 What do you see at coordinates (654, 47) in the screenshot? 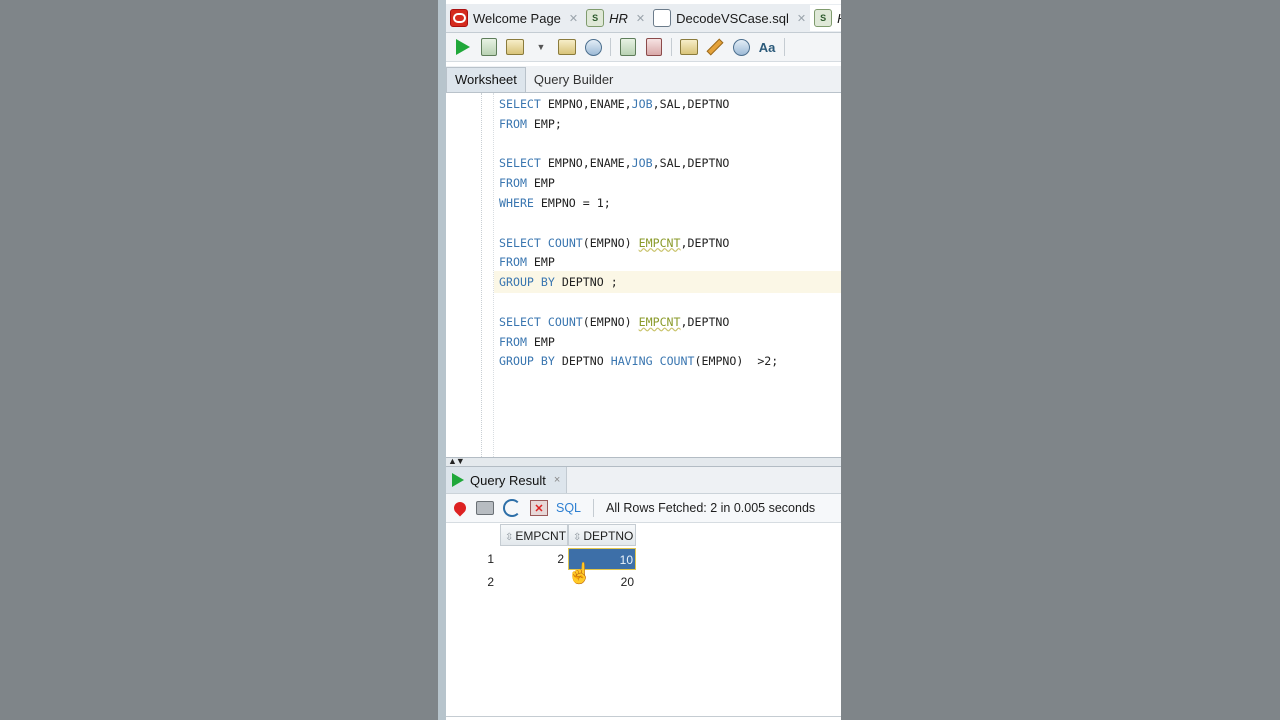
I see `sql-tuning-icon` at bounding box center [654, 47].